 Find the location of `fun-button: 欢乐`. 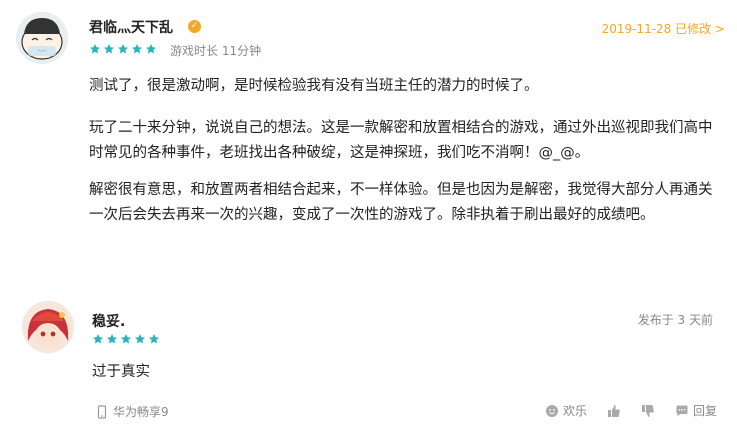

fun-button: 欢乐 is located at coordinates (566, 410).